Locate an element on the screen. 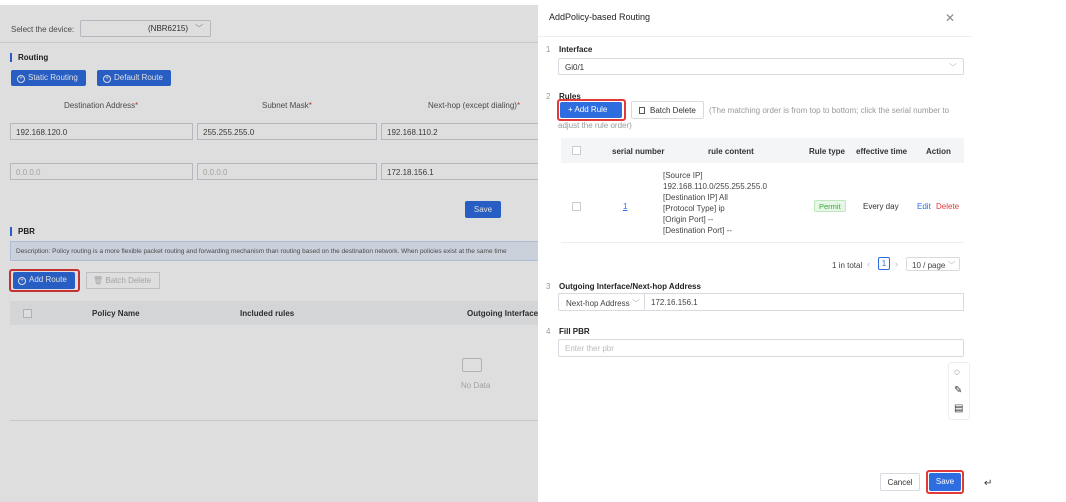  save-highlight is located at coordinates (945, 482).